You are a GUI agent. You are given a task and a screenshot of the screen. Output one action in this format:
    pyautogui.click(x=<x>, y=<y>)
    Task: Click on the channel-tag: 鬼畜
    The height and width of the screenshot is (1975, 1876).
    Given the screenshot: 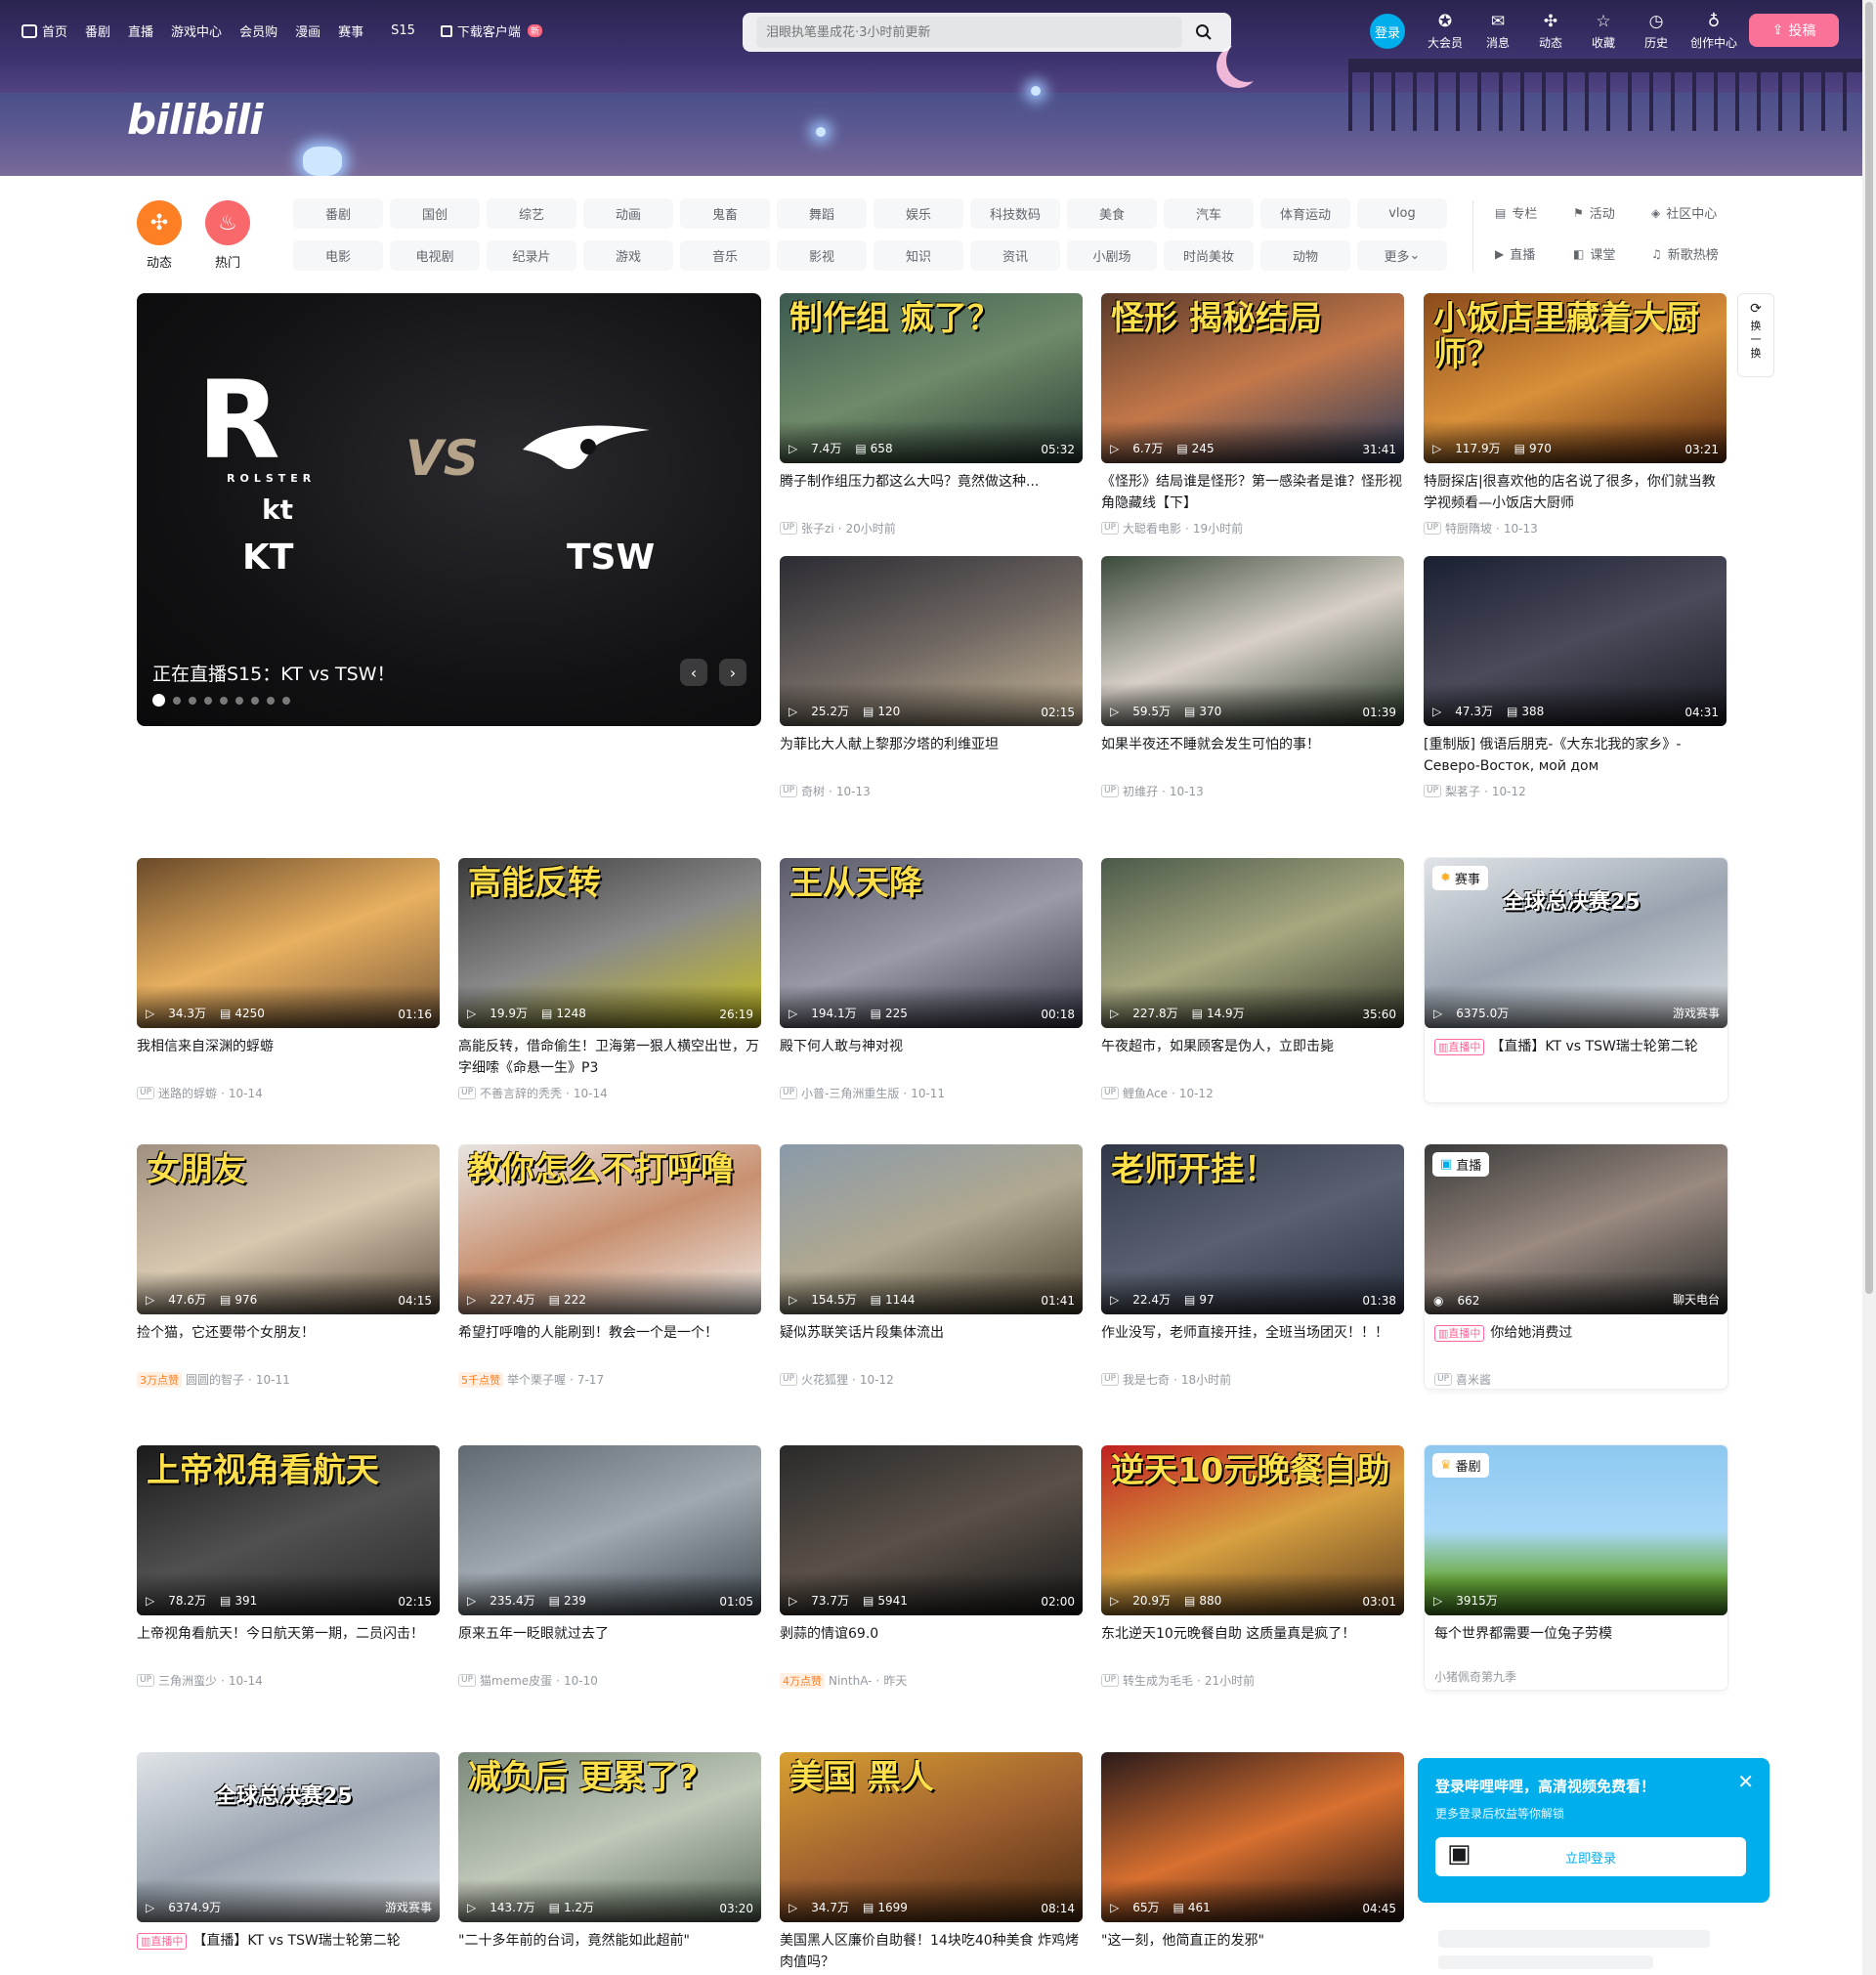 What is the action you would take?
    pyautogui.click(x=725, y=214)
    